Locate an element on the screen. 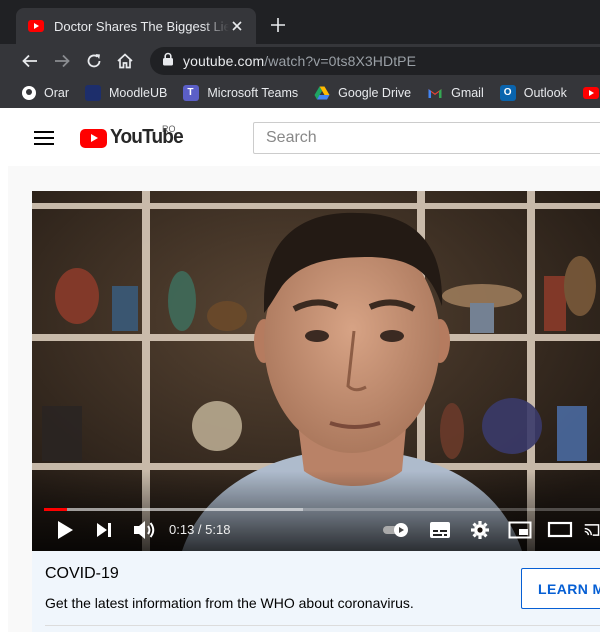 The height and width of the screenshot is (632, 600). bookmark-gmail: Gmail is located at coordinates (455, 93).